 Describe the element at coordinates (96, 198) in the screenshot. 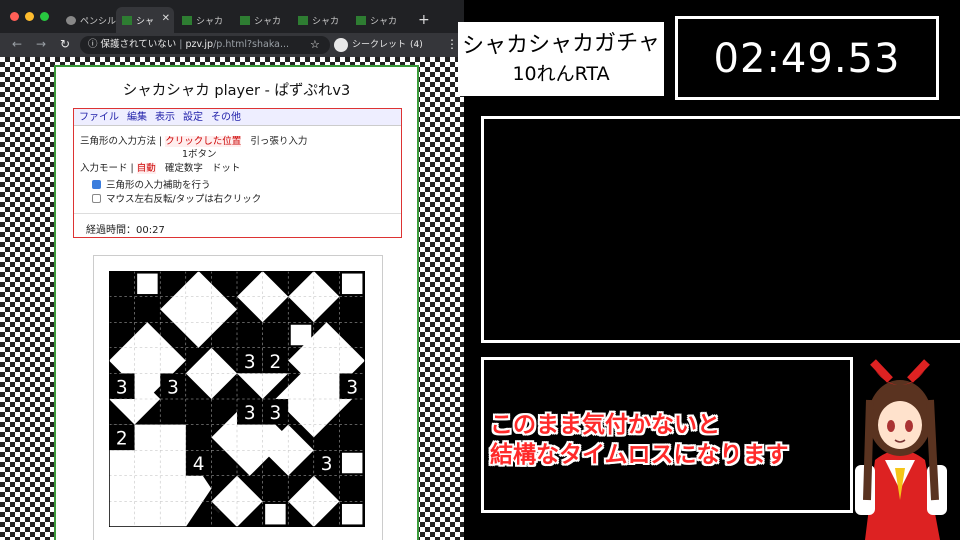

I see `checkbox-unchecked-icon` at that location.